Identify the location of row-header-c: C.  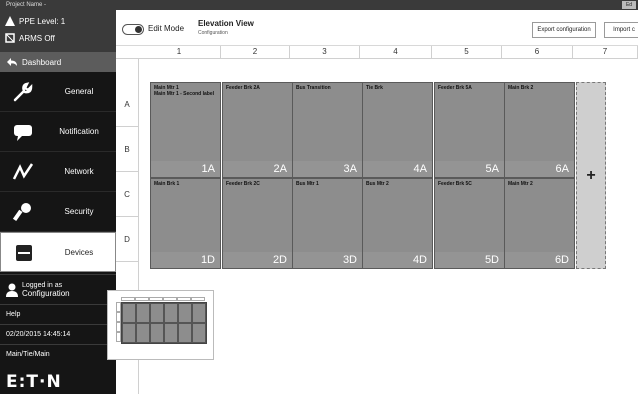
(127, 194).